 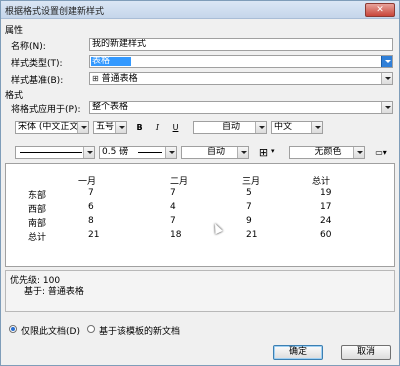 I want to click on value-cell: 17, so click(x=326, y=207).